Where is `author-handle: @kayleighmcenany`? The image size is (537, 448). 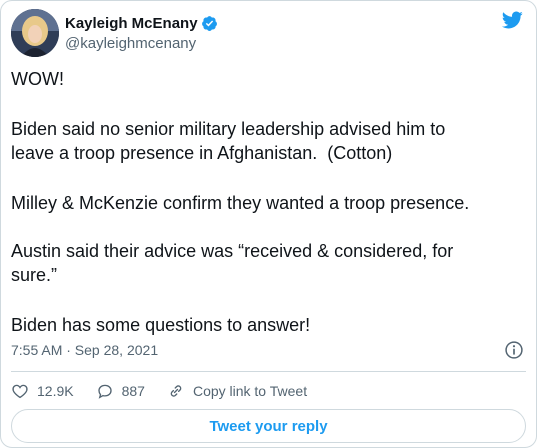
author-handle: @kayleighmcenany is located at coordinates (130, 43).